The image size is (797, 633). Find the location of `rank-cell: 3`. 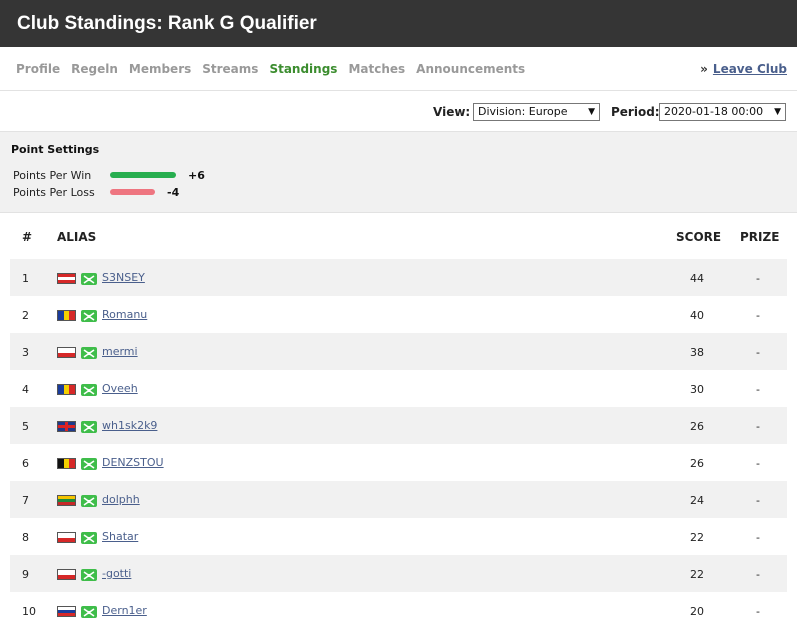

rank-cell: 3 is located at coordinates (25, 352).